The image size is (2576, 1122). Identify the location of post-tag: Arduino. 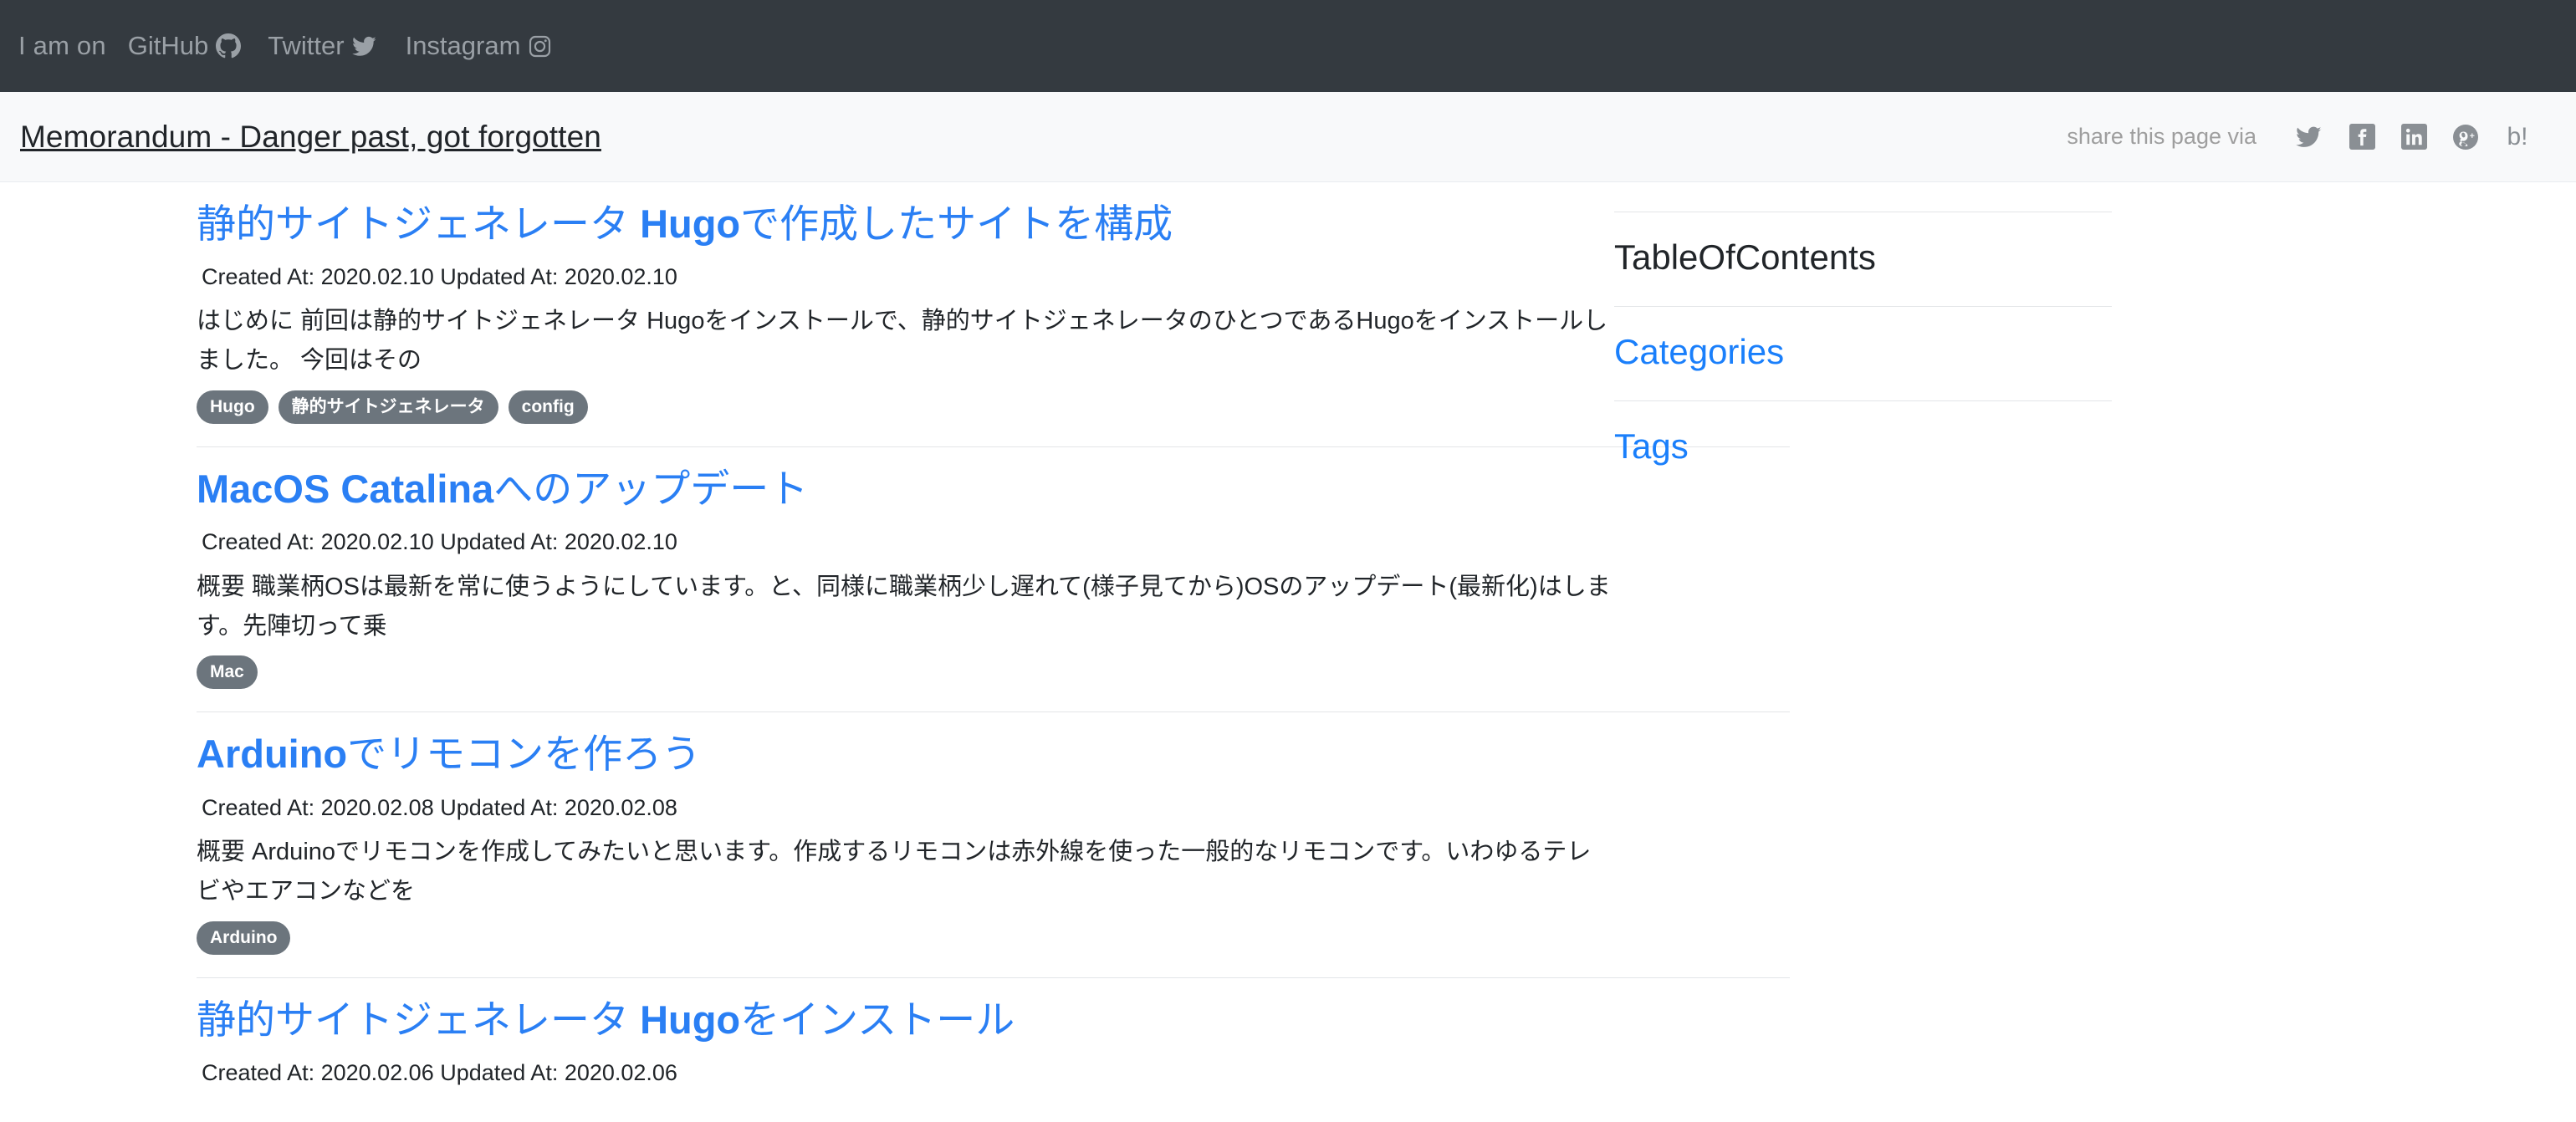
(244, 938).